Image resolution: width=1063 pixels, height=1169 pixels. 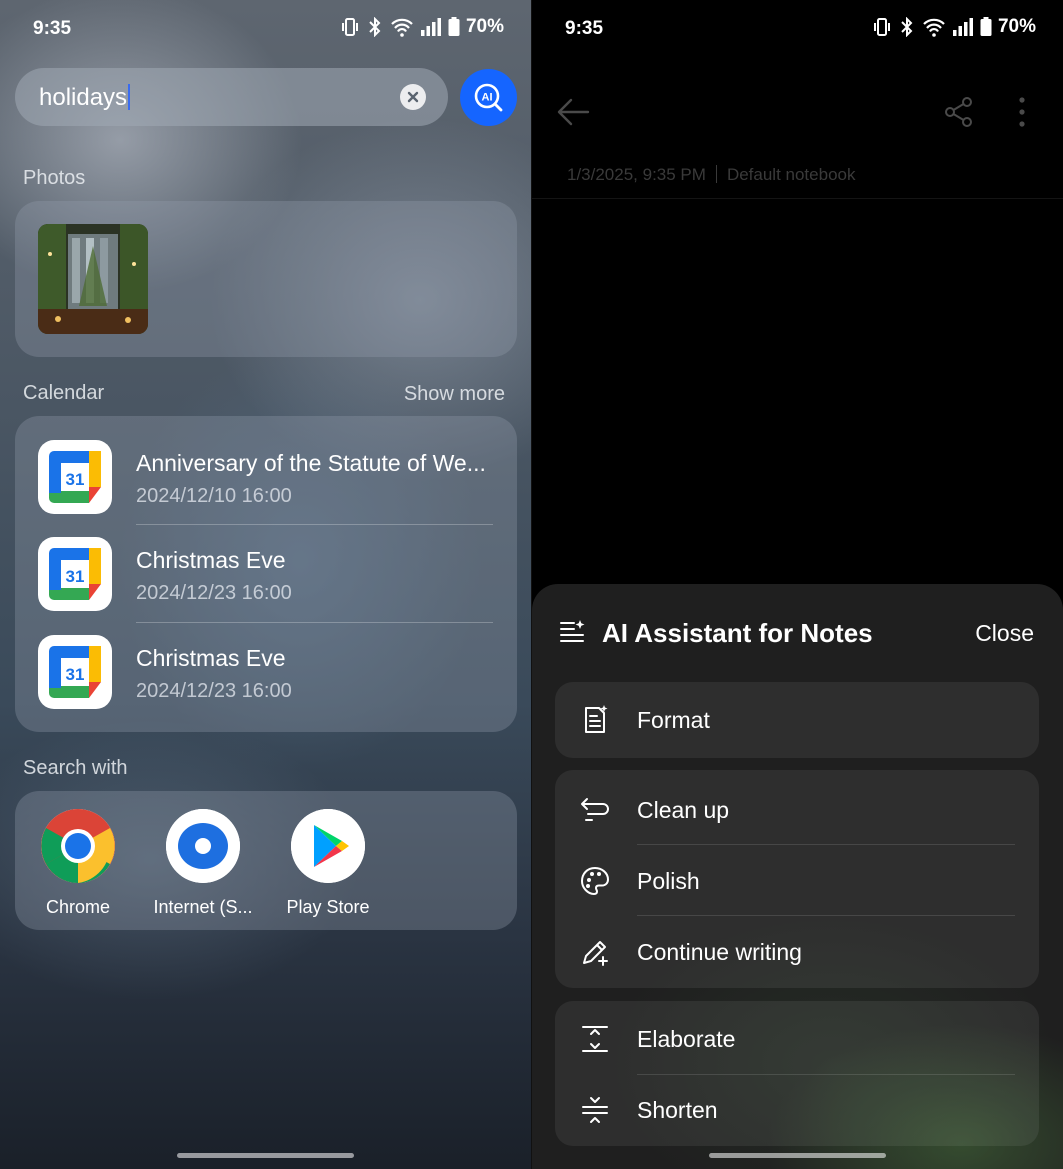 I want to click on more-vertical-icon, so click(x=1022, y=112).